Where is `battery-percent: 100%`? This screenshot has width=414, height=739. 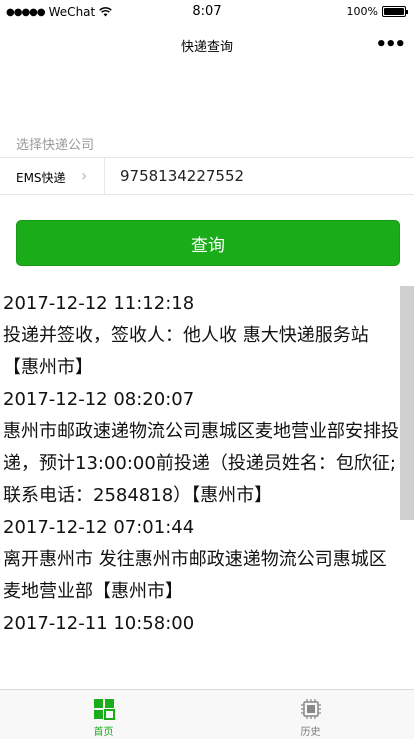 battery-percent: 100% is located at coordinates (362, 11).